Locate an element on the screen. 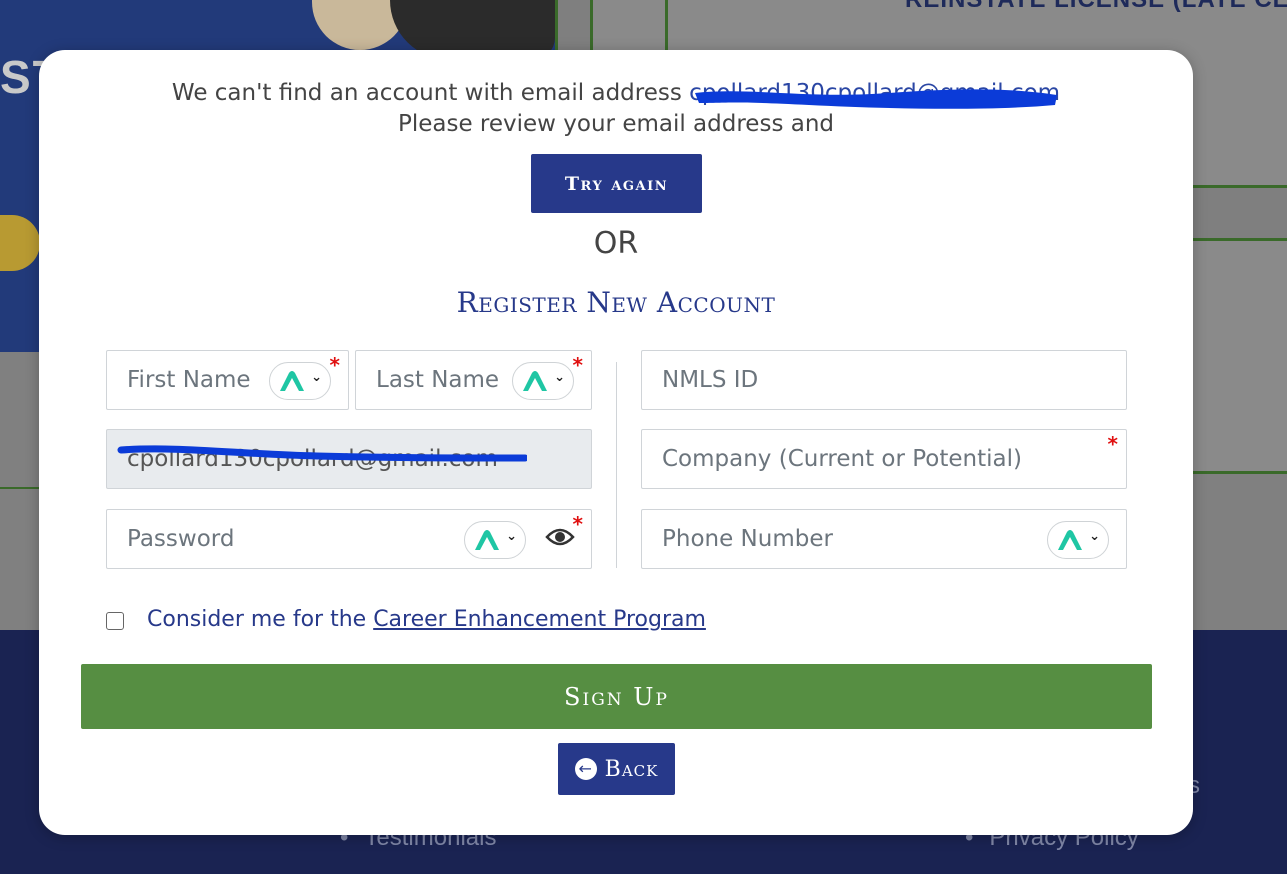  register-title: Register New Account is located at coordinates (616, 302).